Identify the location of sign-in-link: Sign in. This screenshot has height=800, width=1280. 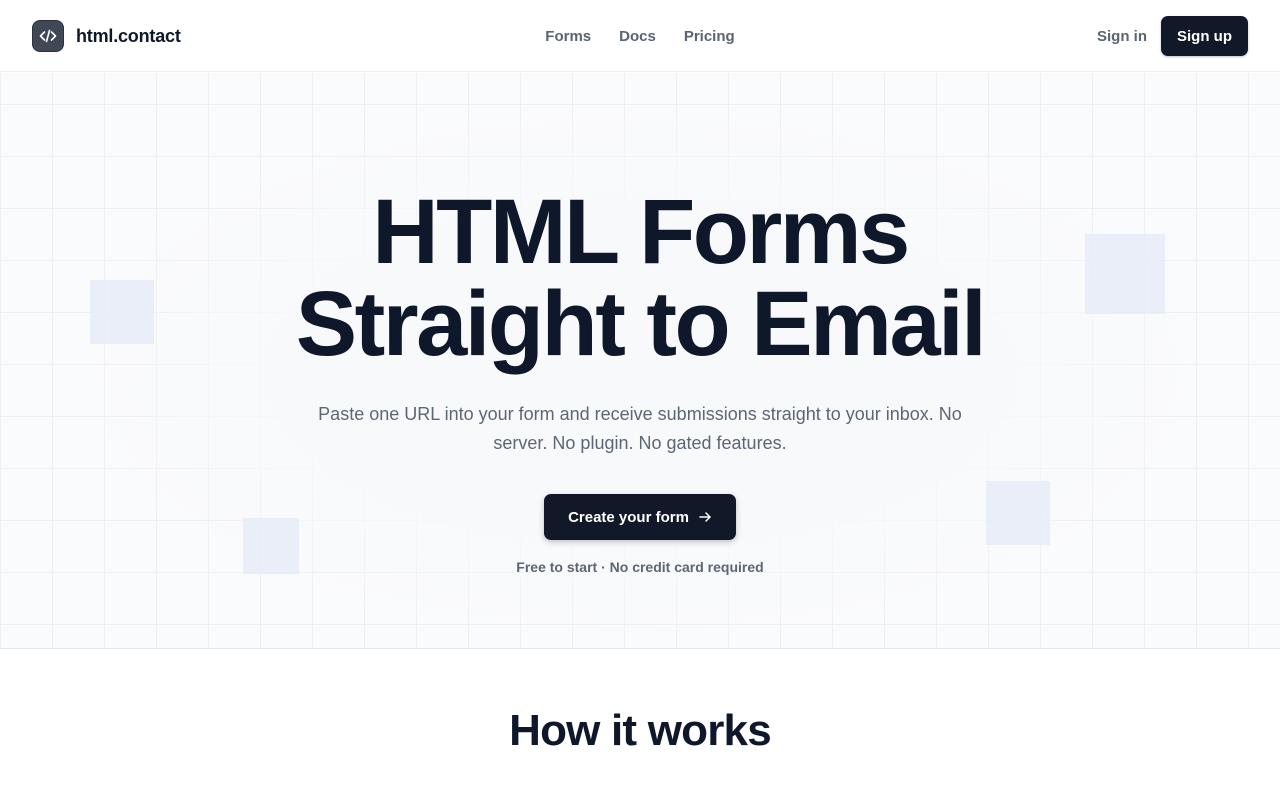
(1122, 36).